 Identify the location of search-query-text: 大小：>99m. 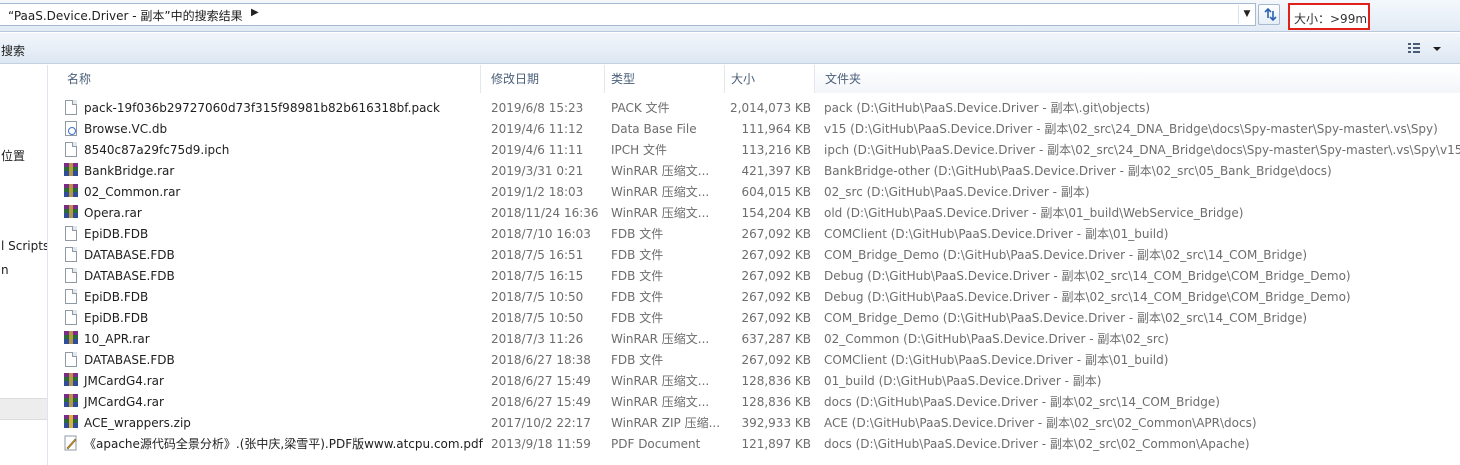
(1330, 18).